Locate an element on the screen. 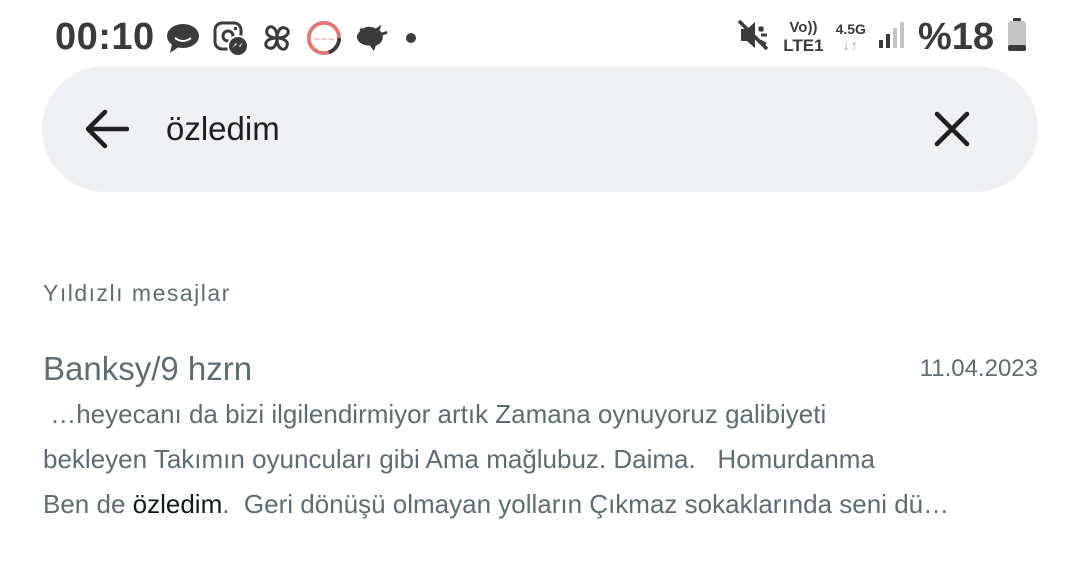 This screenshot has height=565, width=1080. mute-icon is located at coordinates (753, 37).